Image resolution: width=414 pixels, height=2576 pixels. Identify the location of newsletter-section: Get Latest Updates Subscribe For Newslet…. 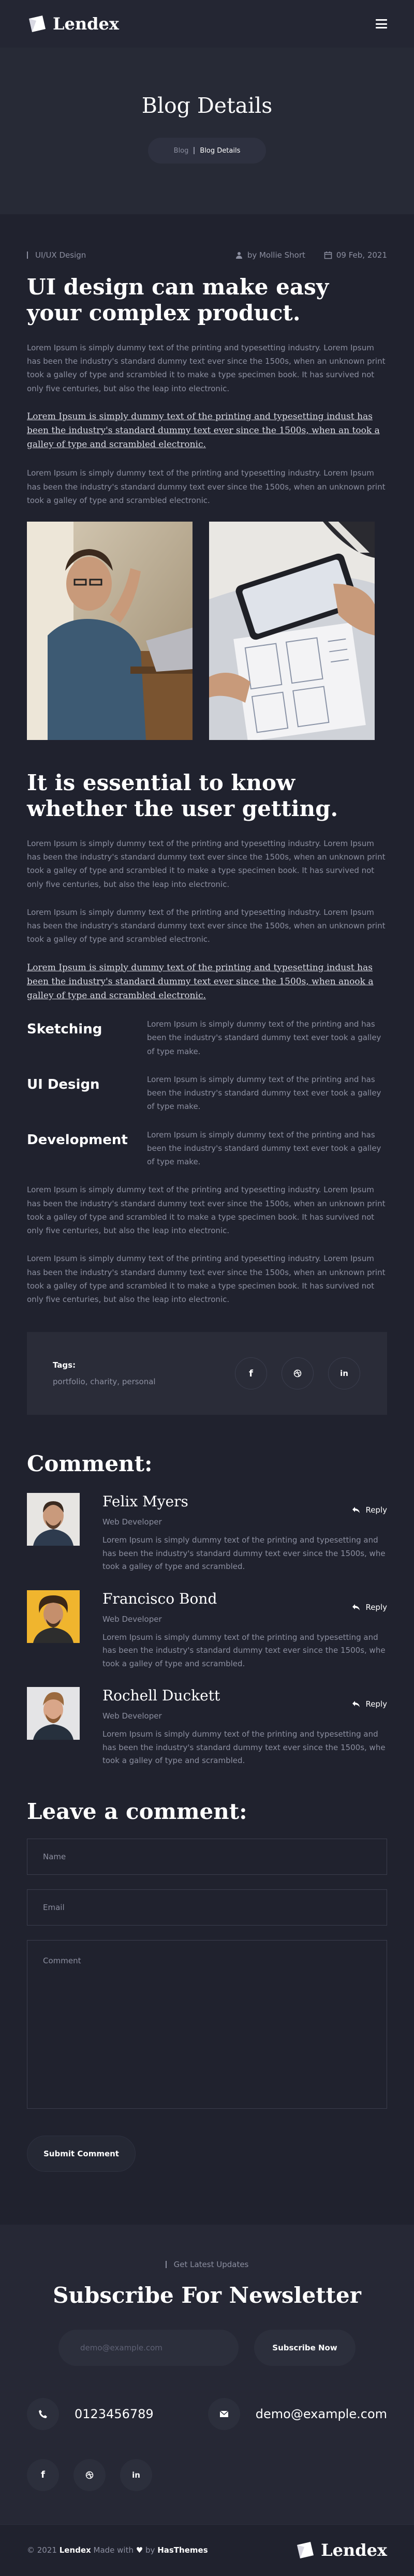
(207, 2374).